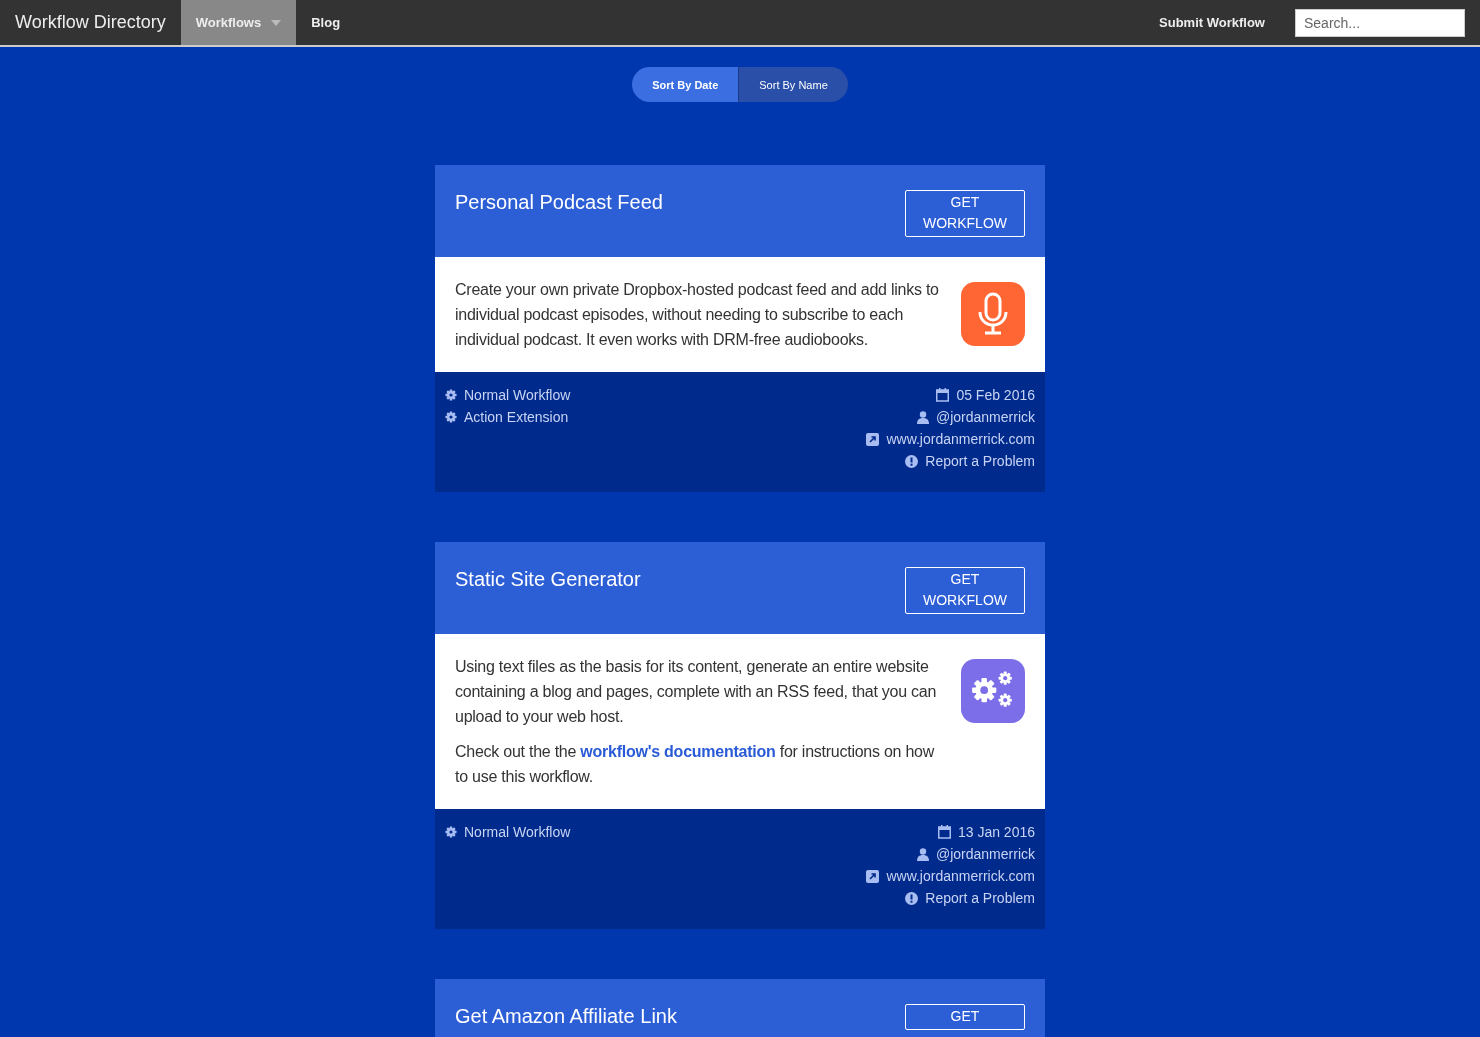 This screenshot has width=1480, height=1037. What do you see at coordinates (996, 832) in the screenshot?
I see `date-text: 13 Jan 2016` at bounding box center [996, 832].